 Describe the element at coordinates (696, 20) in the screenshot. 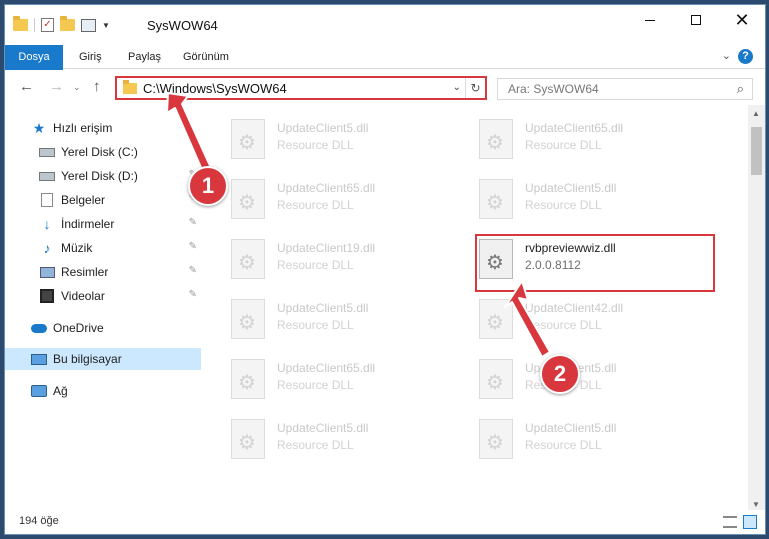

I see `maximize-button` at that location.